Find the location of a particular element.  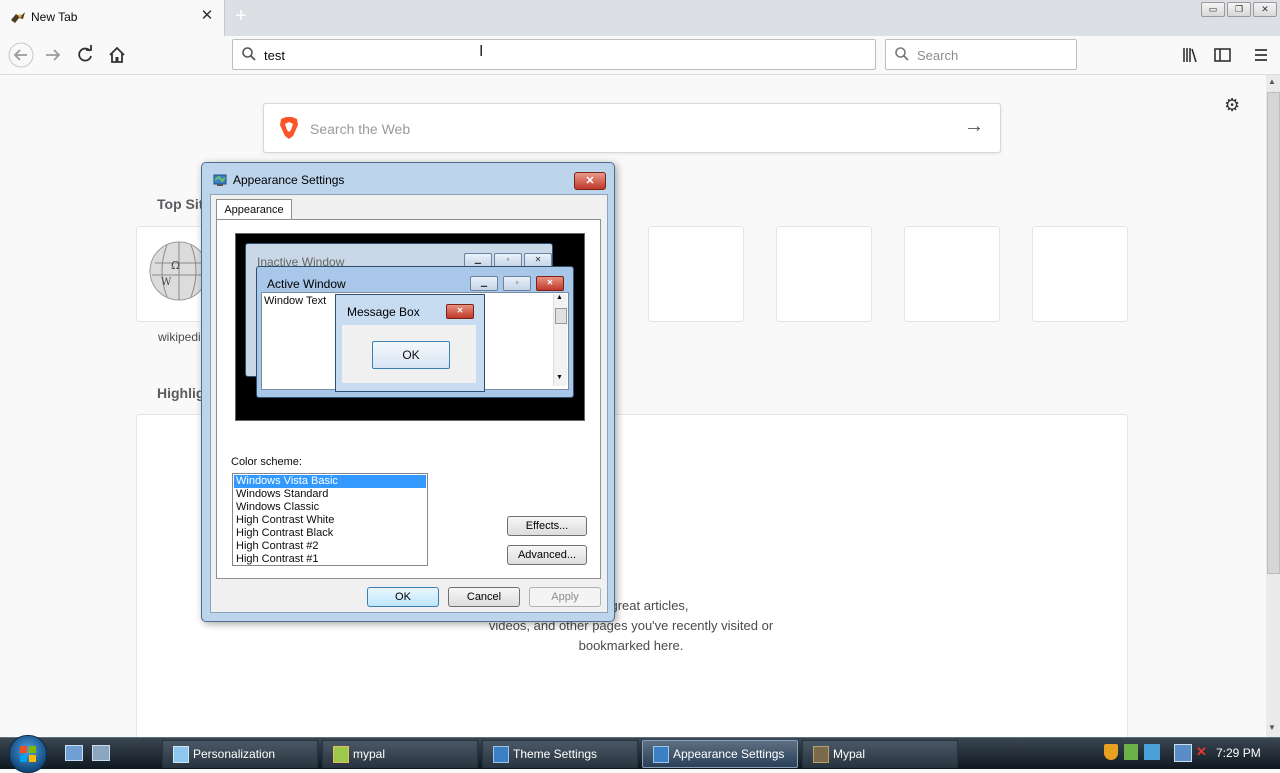

top-site-label: wikipedi is located at coordinates (179, 337).